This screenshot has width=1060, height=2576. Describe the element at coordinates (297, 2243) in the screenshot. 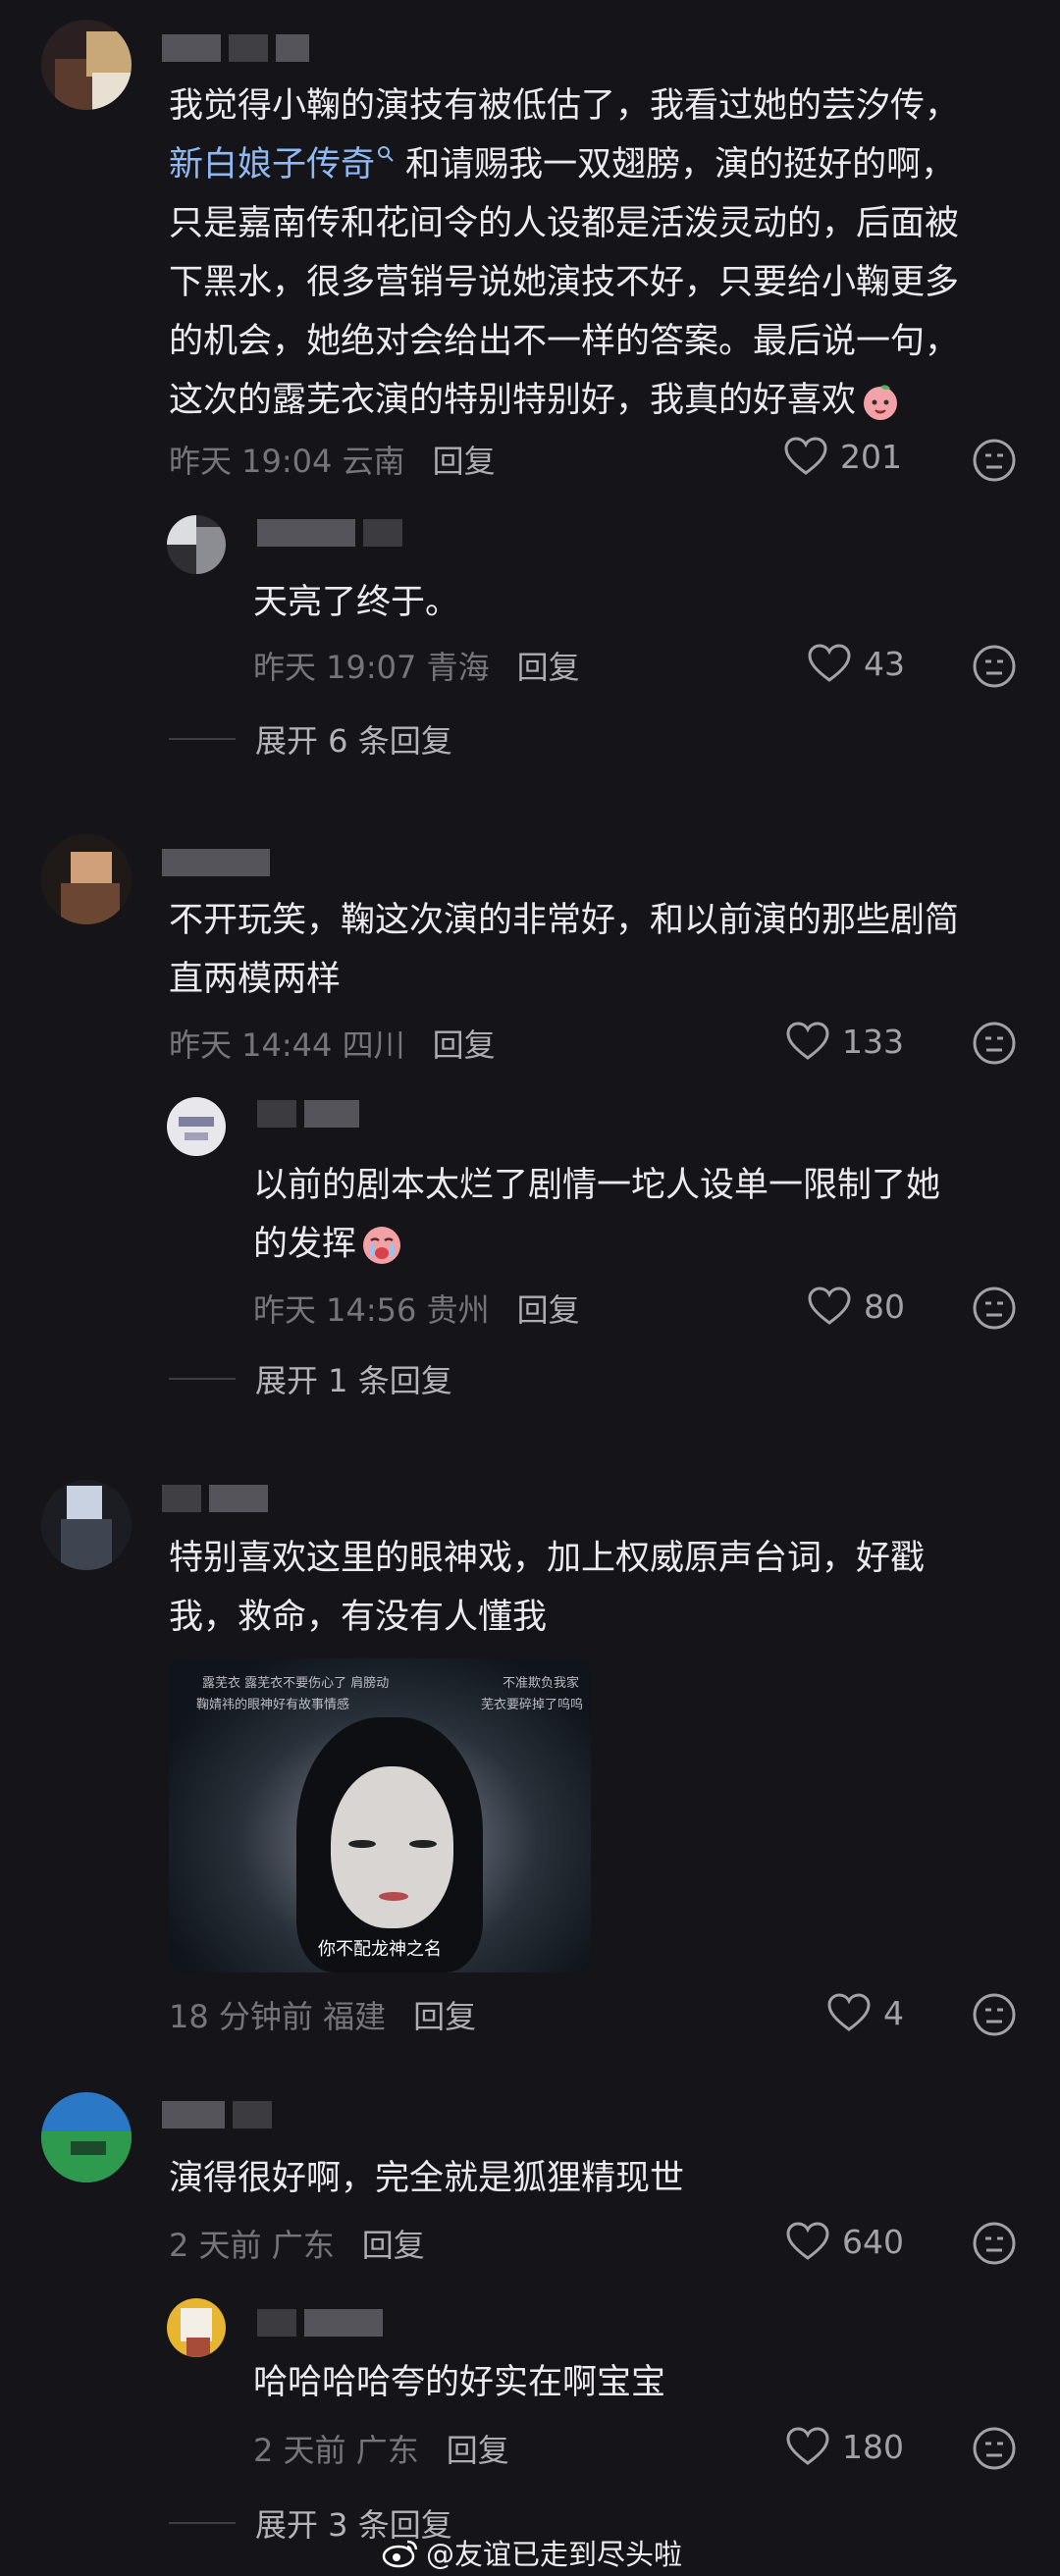

I see `comment-meta: 2 天前 广东 回复` at that location.